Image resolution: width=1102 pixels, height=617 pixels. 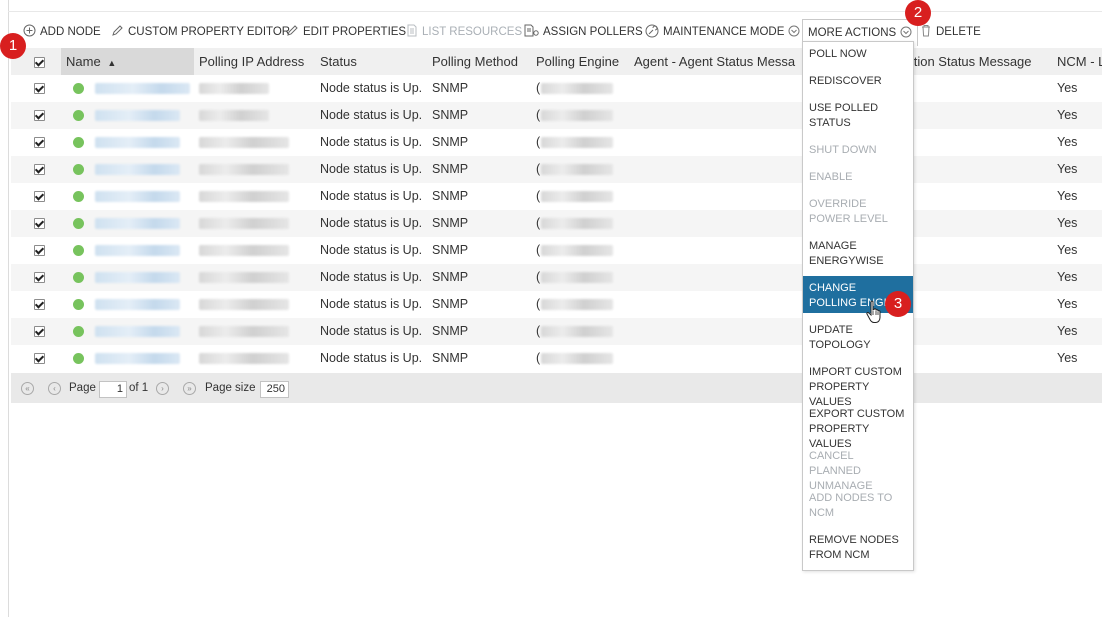 I want to click on custom-property-editor-button: CUSTOM PROPERTY EDITOR, so click(x=200, y=32).